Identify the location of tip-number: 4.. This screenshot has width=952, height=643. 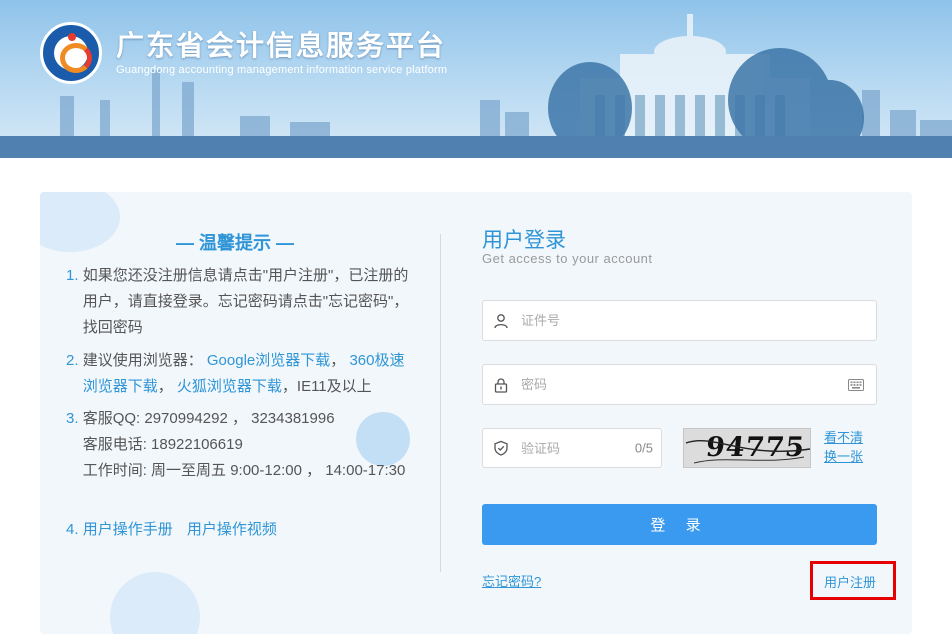
(72, 529).